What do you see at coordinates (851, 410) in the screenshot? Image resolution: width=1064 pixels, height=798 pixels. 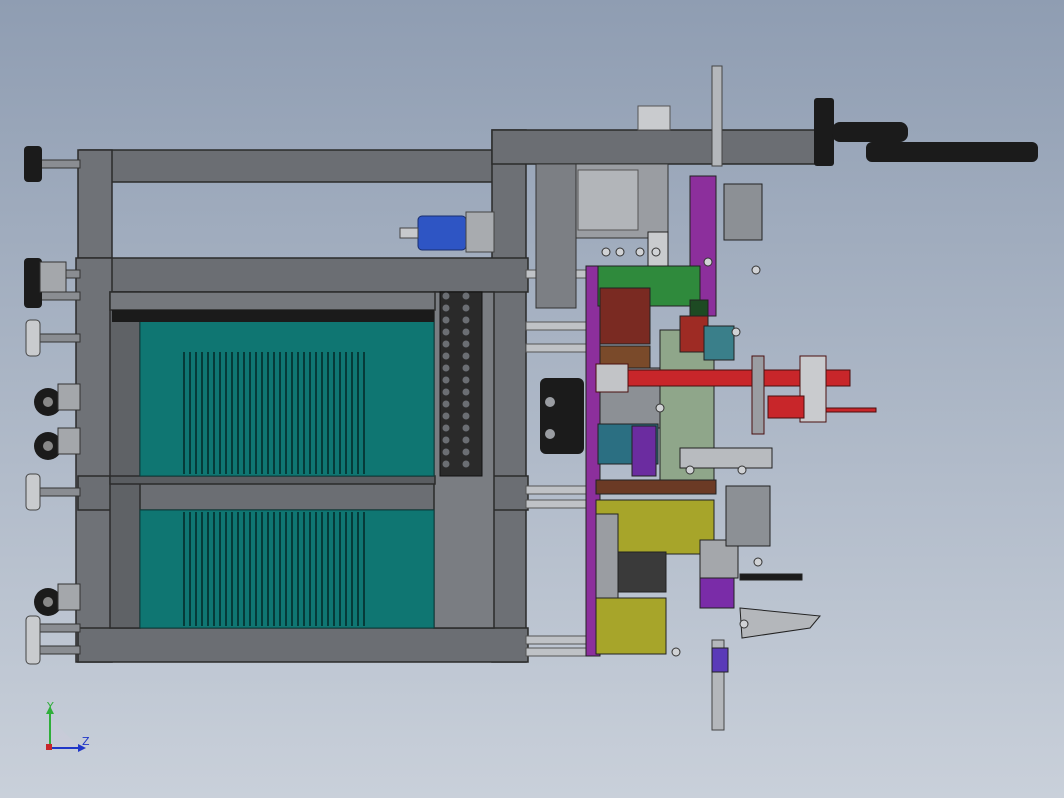 I see `red-nozzle` at bounding box center [851, 410].